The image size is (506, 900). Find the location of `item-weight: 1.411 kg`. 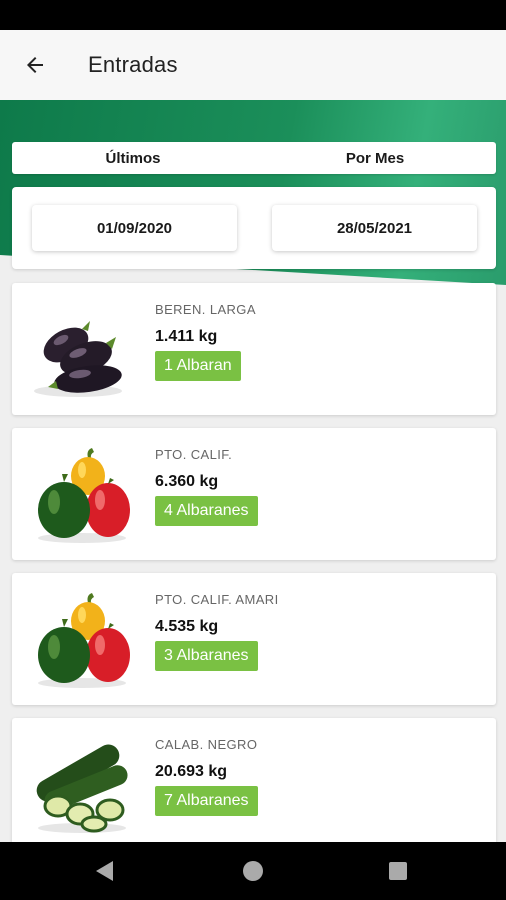

item-weight: 1.411 kg is located at coordinates (186, 336).